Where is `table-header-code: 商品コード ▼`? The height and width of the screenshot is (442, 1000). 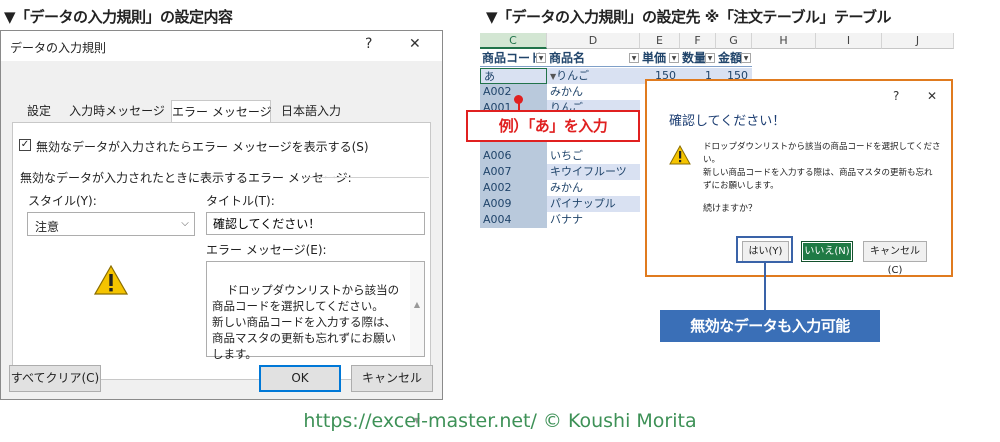 table-header-code: 商品コード ▼ is located at coordinates (513, 58).